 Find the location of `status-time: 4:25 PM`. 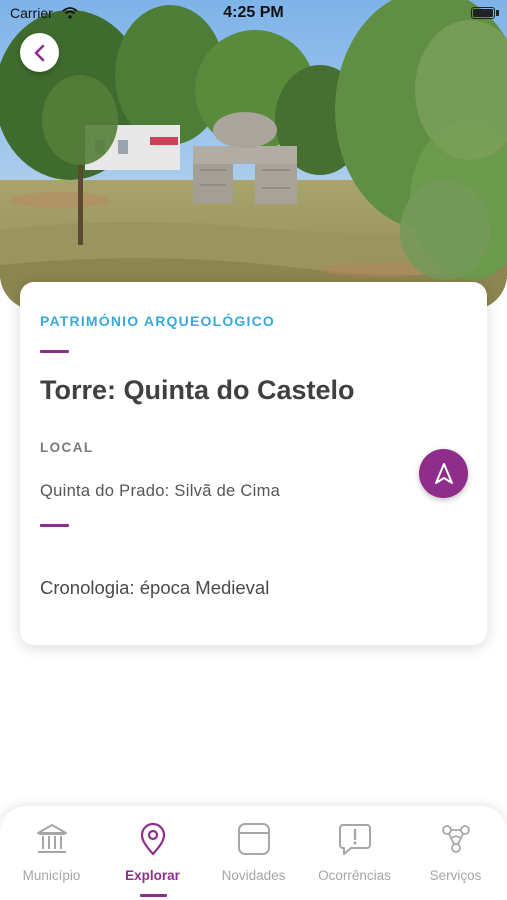

status-time: 4:25 PM is located at coordinates (253, 12).